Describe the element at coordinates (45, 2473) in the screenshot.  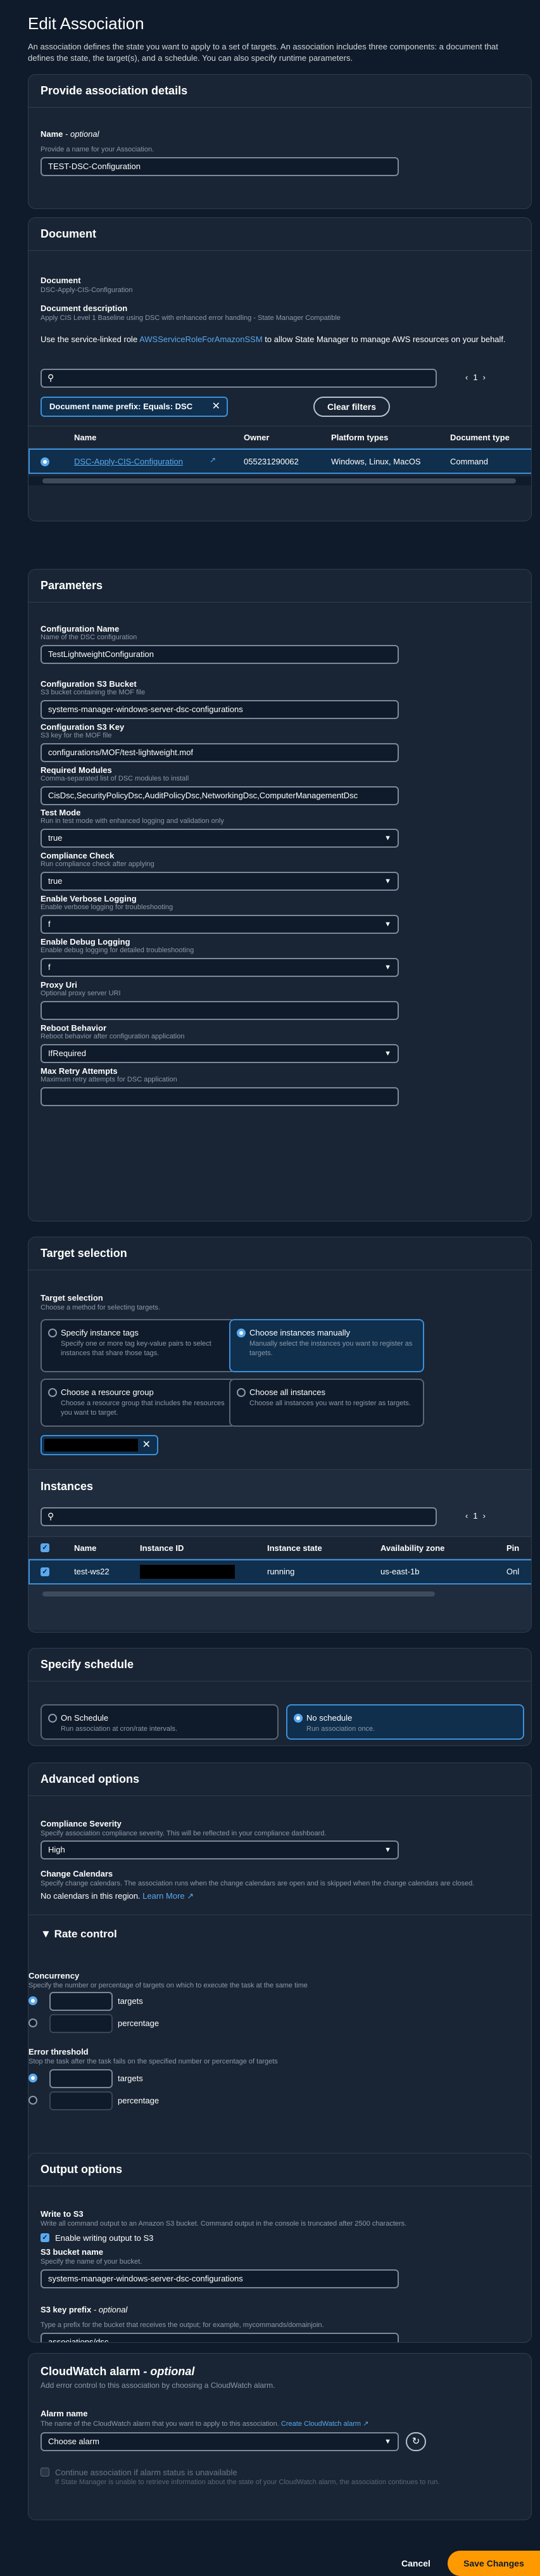
I see `continue-checkbox` at that location.